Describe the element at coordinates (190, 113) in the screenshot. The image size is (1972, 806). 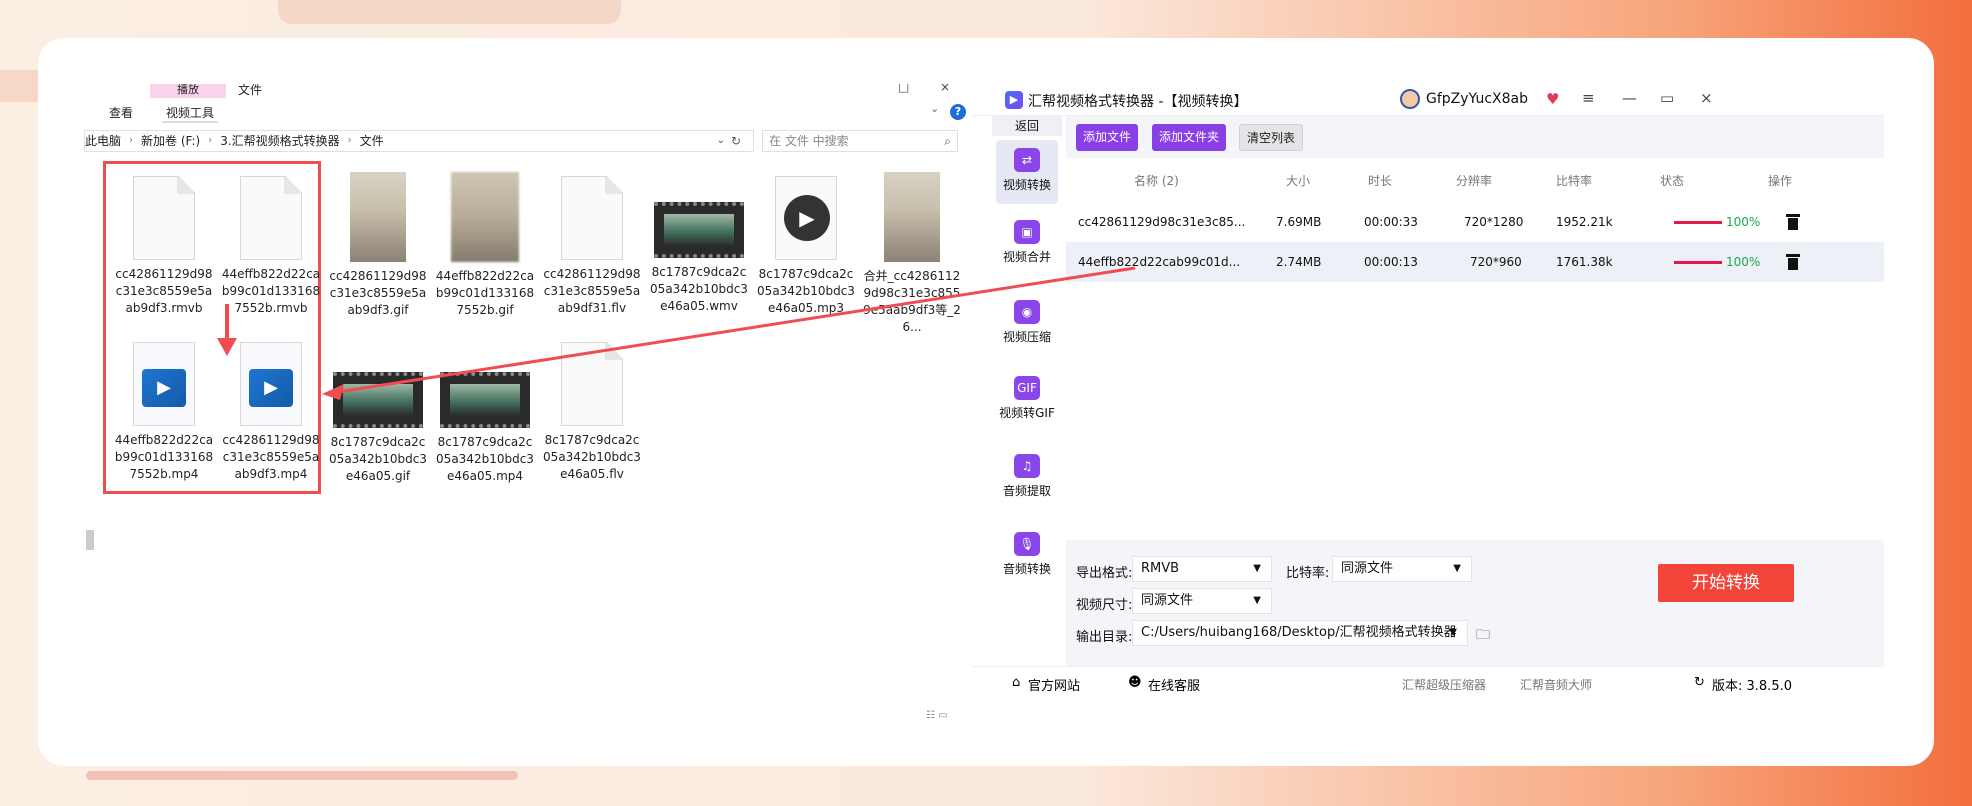
I see `ribbon-tab-video-tools: 视频工具` at that location.